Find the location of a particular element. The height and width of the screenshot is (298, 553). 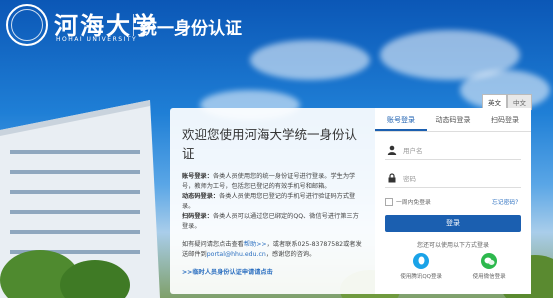

social-login: 使用腾讯QQ登录 使用微信登录 is located at coordinates (453, 266).